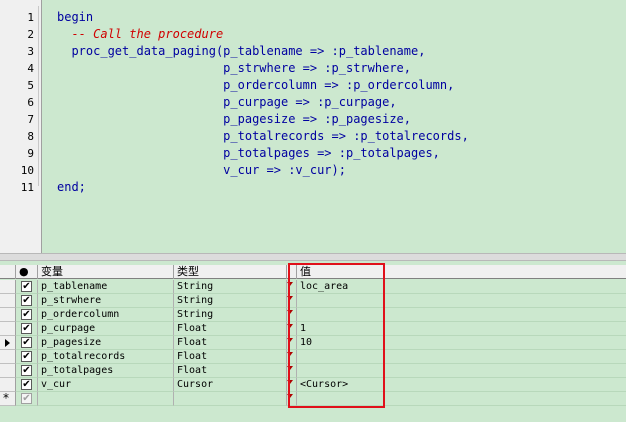 This screenshot has width=626, height=422. What do you see at coordinates (30, 51) in the screenshot?
I see `line-number: 3` at bounding box center [30, 51].